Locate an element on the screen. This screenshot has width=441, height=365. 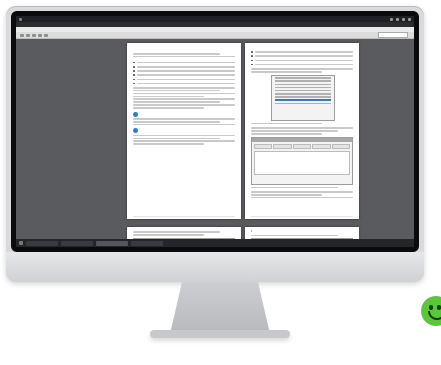
subsection-heading is located at coordinates (184, 131).